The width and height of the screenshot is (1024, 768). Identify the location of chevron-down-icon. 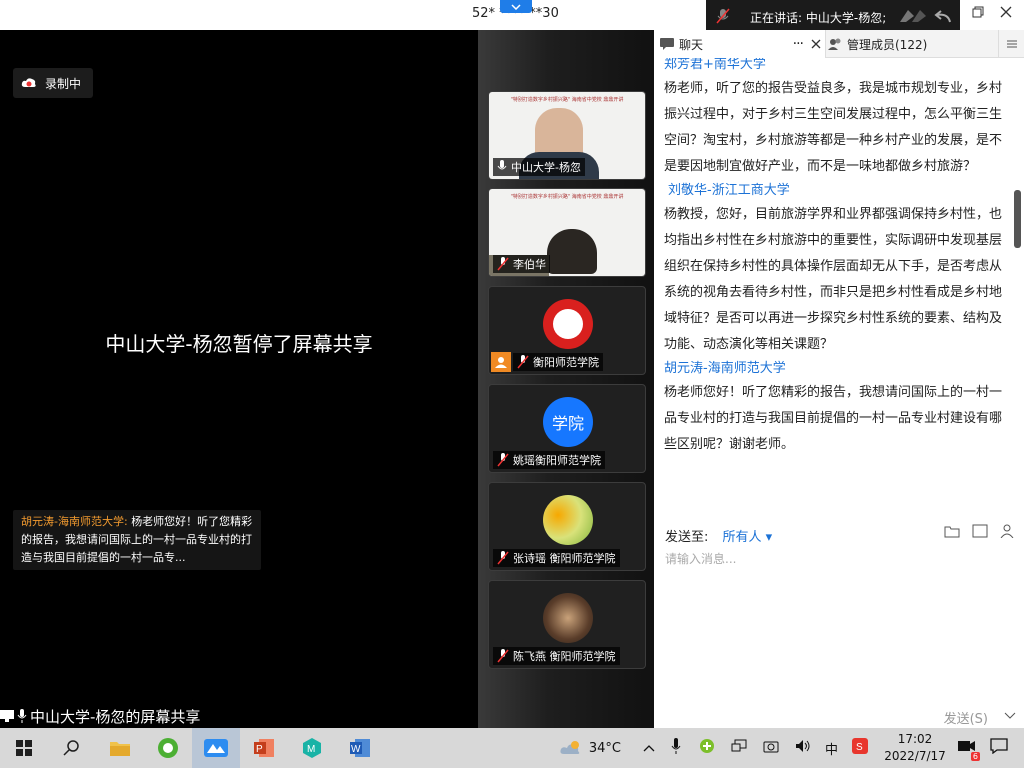
(516, 6).